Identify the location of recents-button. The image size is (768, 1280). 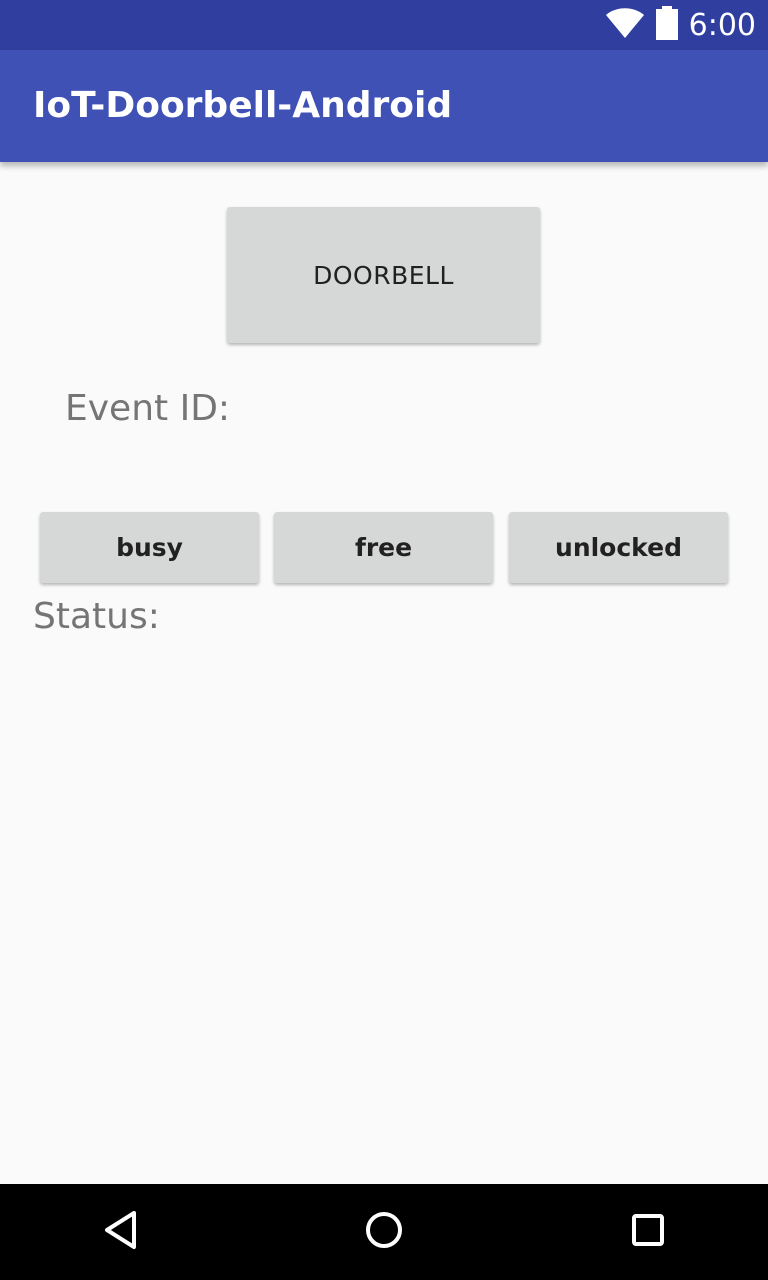
(648, 1232).